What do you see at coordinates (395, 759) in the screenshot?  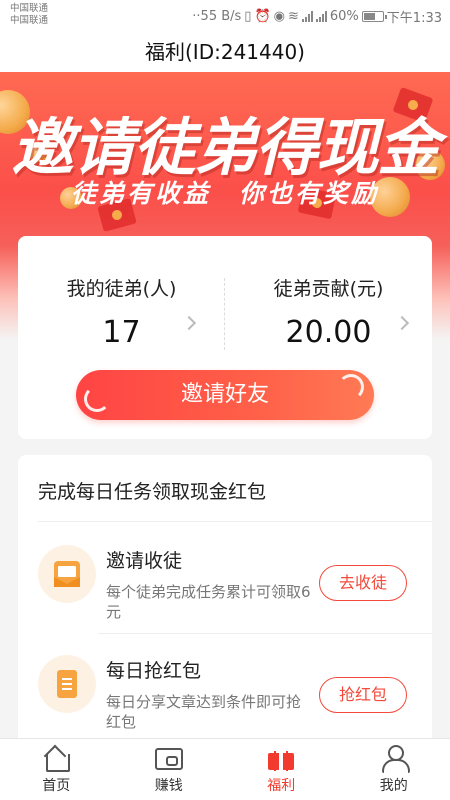 I see `user-icon` at bounding box center [395, 759].